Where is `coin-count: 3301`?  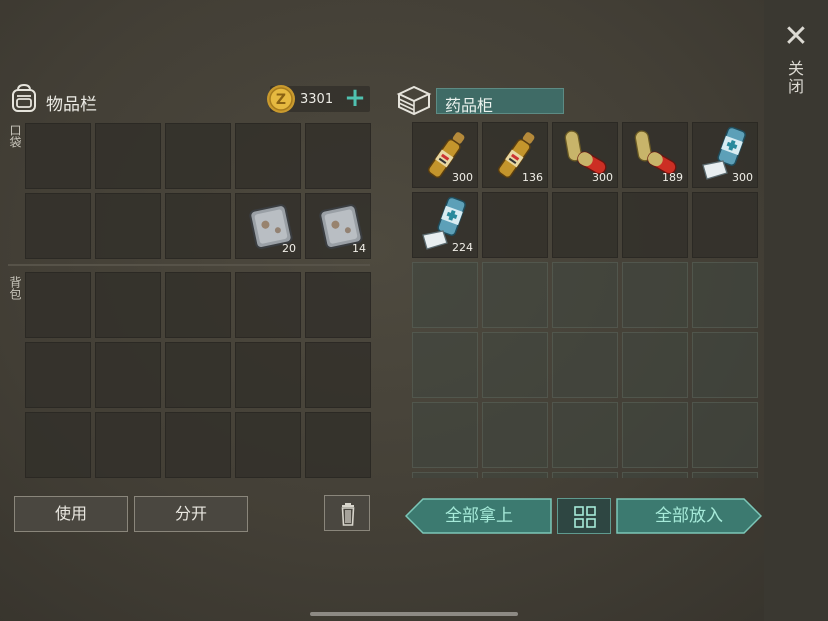
coin-count: 3301 is located at coordinates (317, 99).